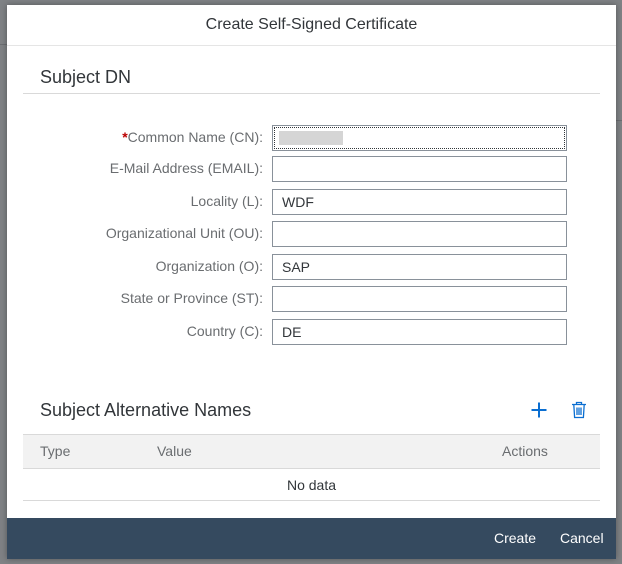 Image resolution: width=622 pixels, height=564 pixels. I want to click on common-name-label: *Common Name (CN):, so click(192, 137).